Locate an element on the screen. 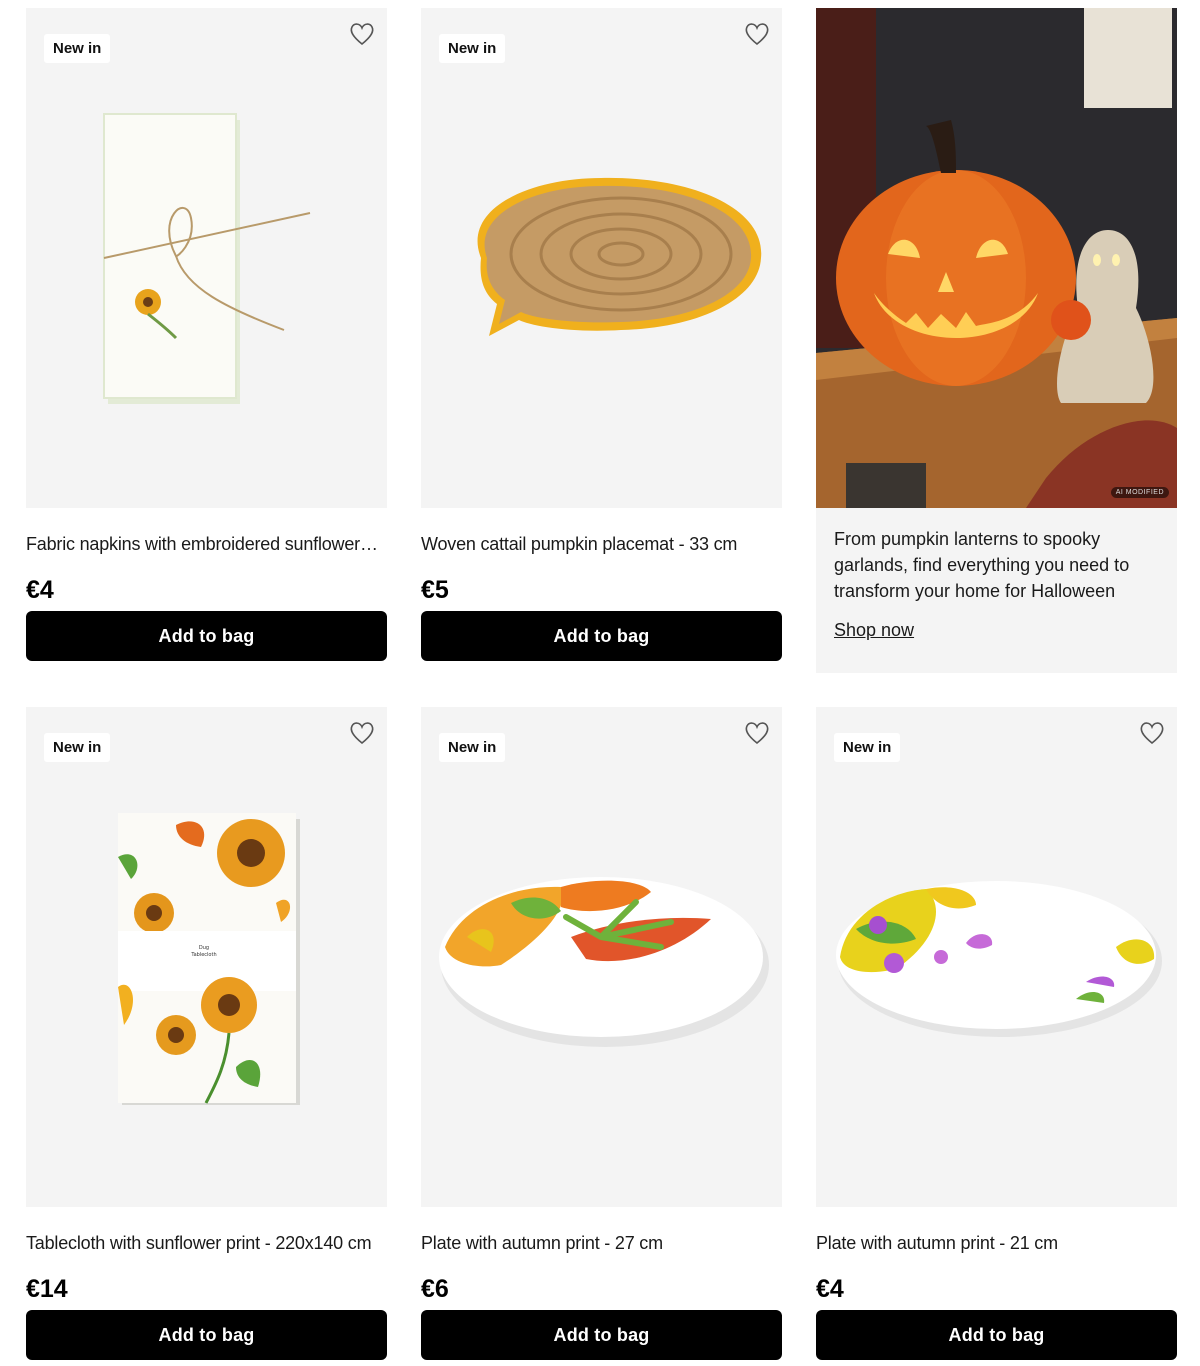 The width and height of the screenshot is (1200, 1366). tablecloth-image: Dug Tablecloth is located at coordinates (209, 959).